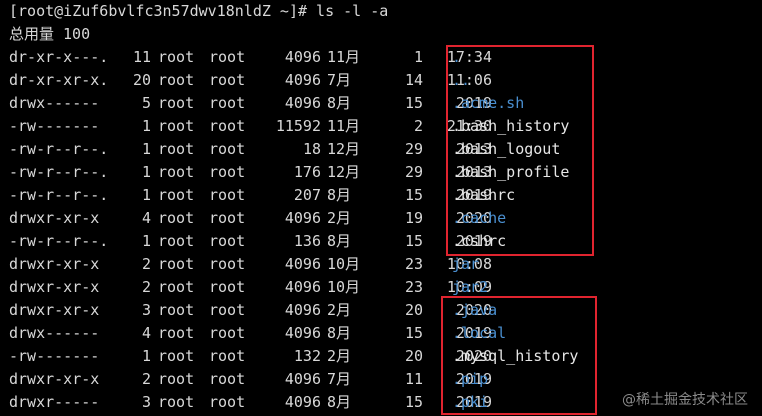 This screenshot has height=416, width=762. I want to click on day: 20, so click(413, 310).